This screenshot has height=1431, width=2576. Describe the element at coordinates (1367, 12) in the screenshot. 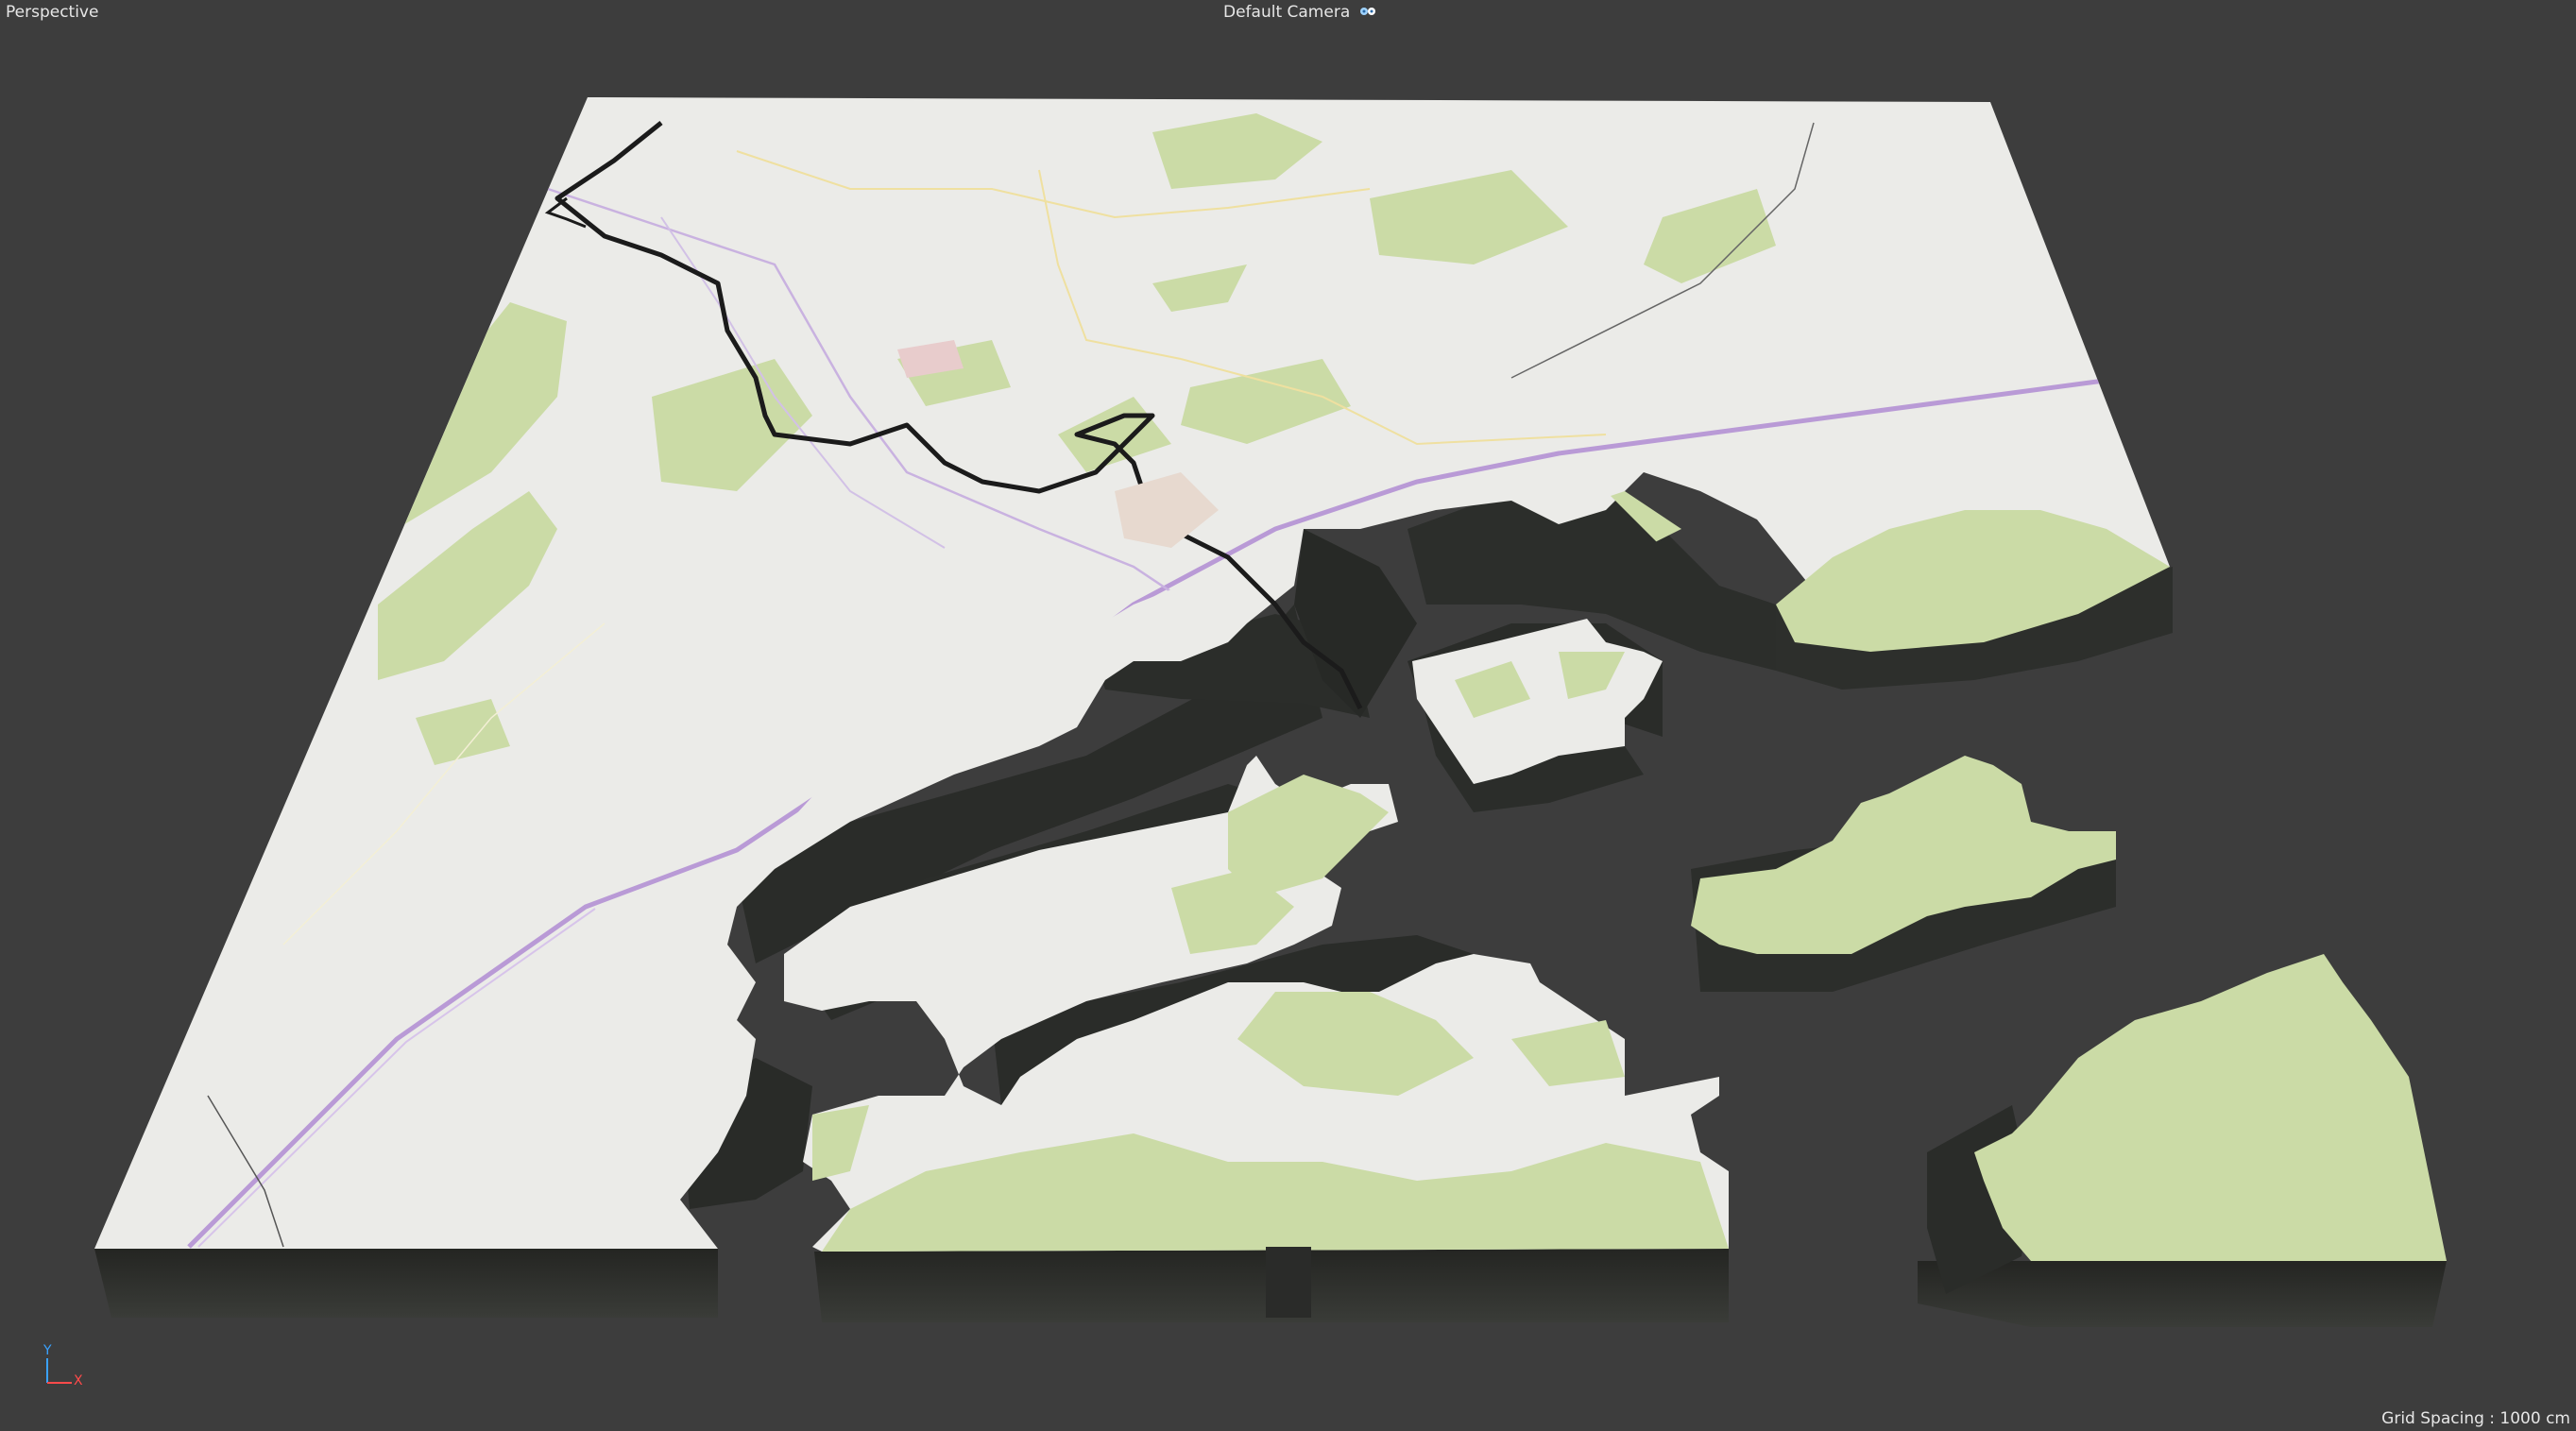

I see `camera-icon` at that location.